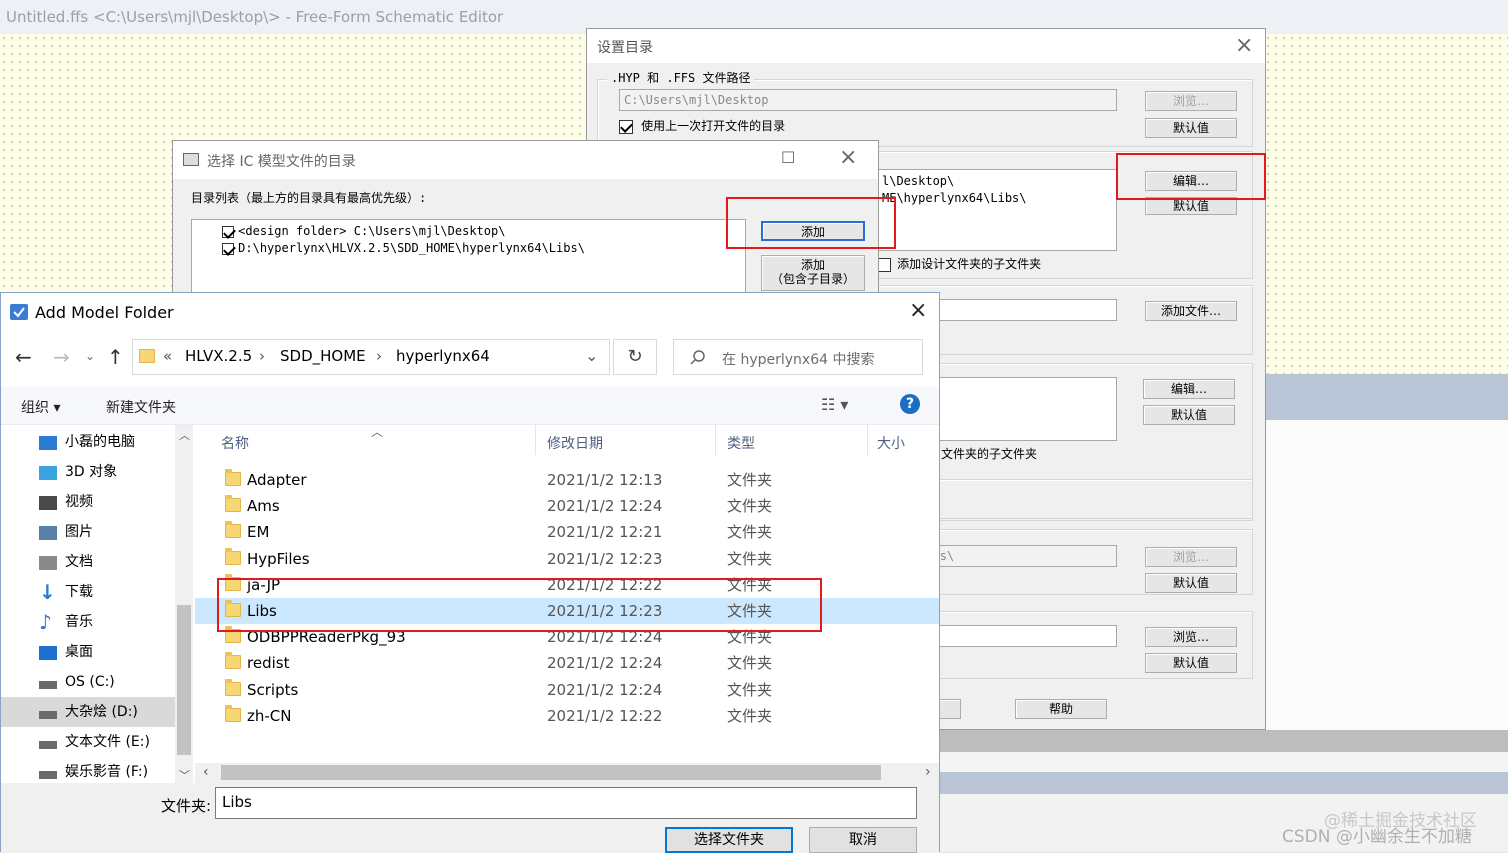 The height and width of the screenshot is (853, 1508). Describe the element at coordinates (567, 506) in the screenshot. I see `table-row: Ams 2021/1/2 12:24 文件夹` at that location.